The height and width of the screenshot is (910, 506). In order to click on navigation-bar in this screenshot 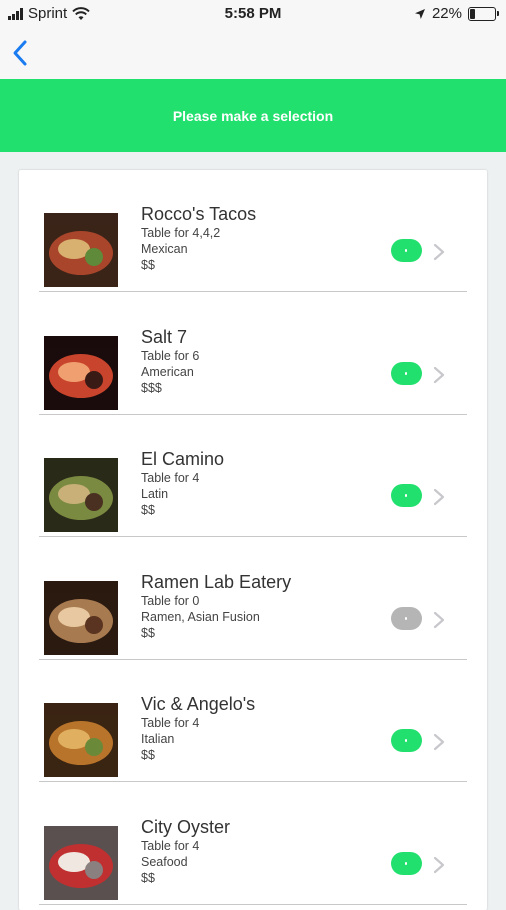, I will do `click(253, 53)`.